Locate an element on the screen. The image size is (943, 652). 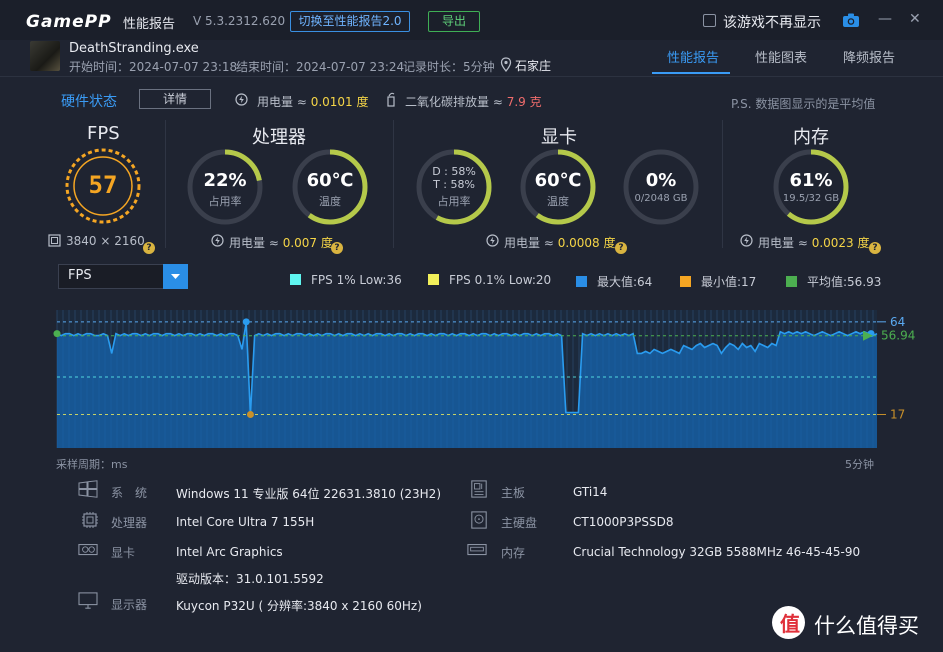
game-thumbnail is located at coordinates (45, 56).